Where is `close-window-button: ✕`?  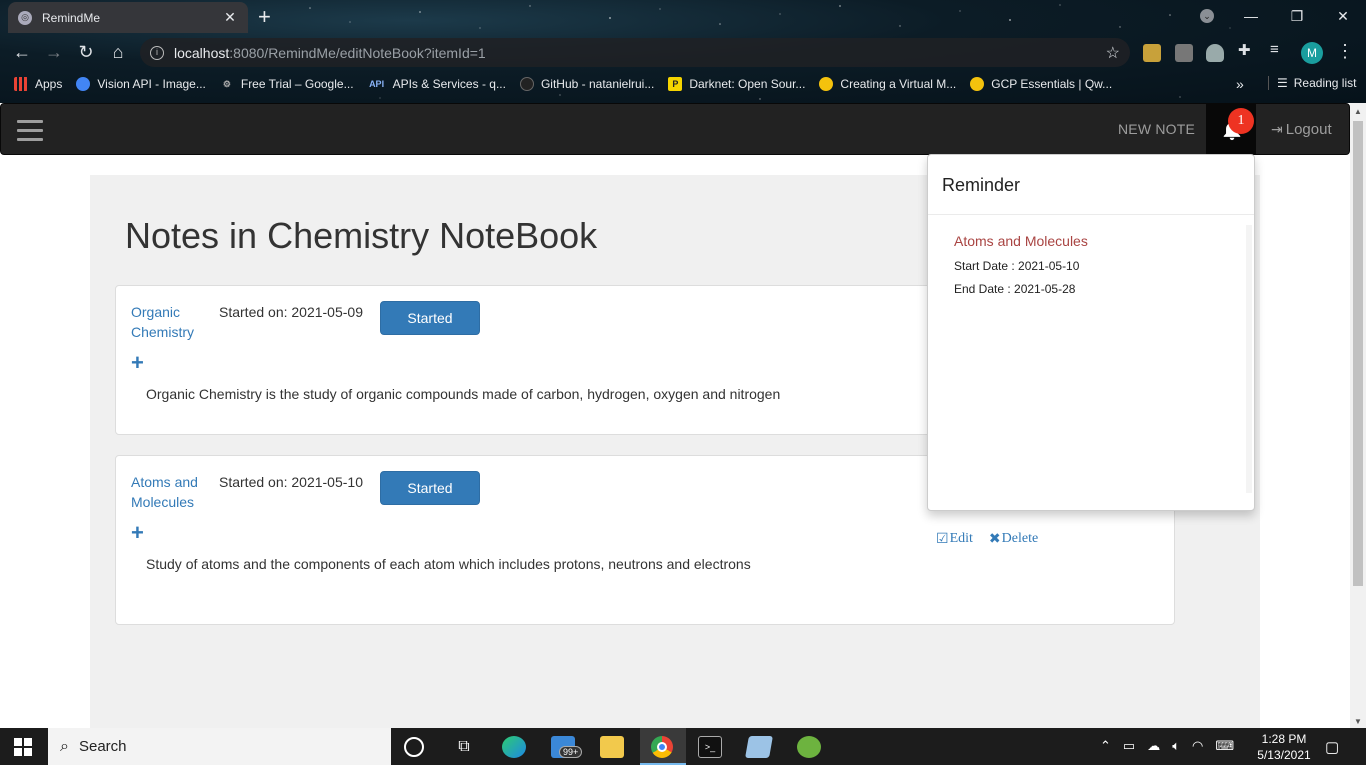
close-window-button: ✕ is located at coordinates (1343, 16).